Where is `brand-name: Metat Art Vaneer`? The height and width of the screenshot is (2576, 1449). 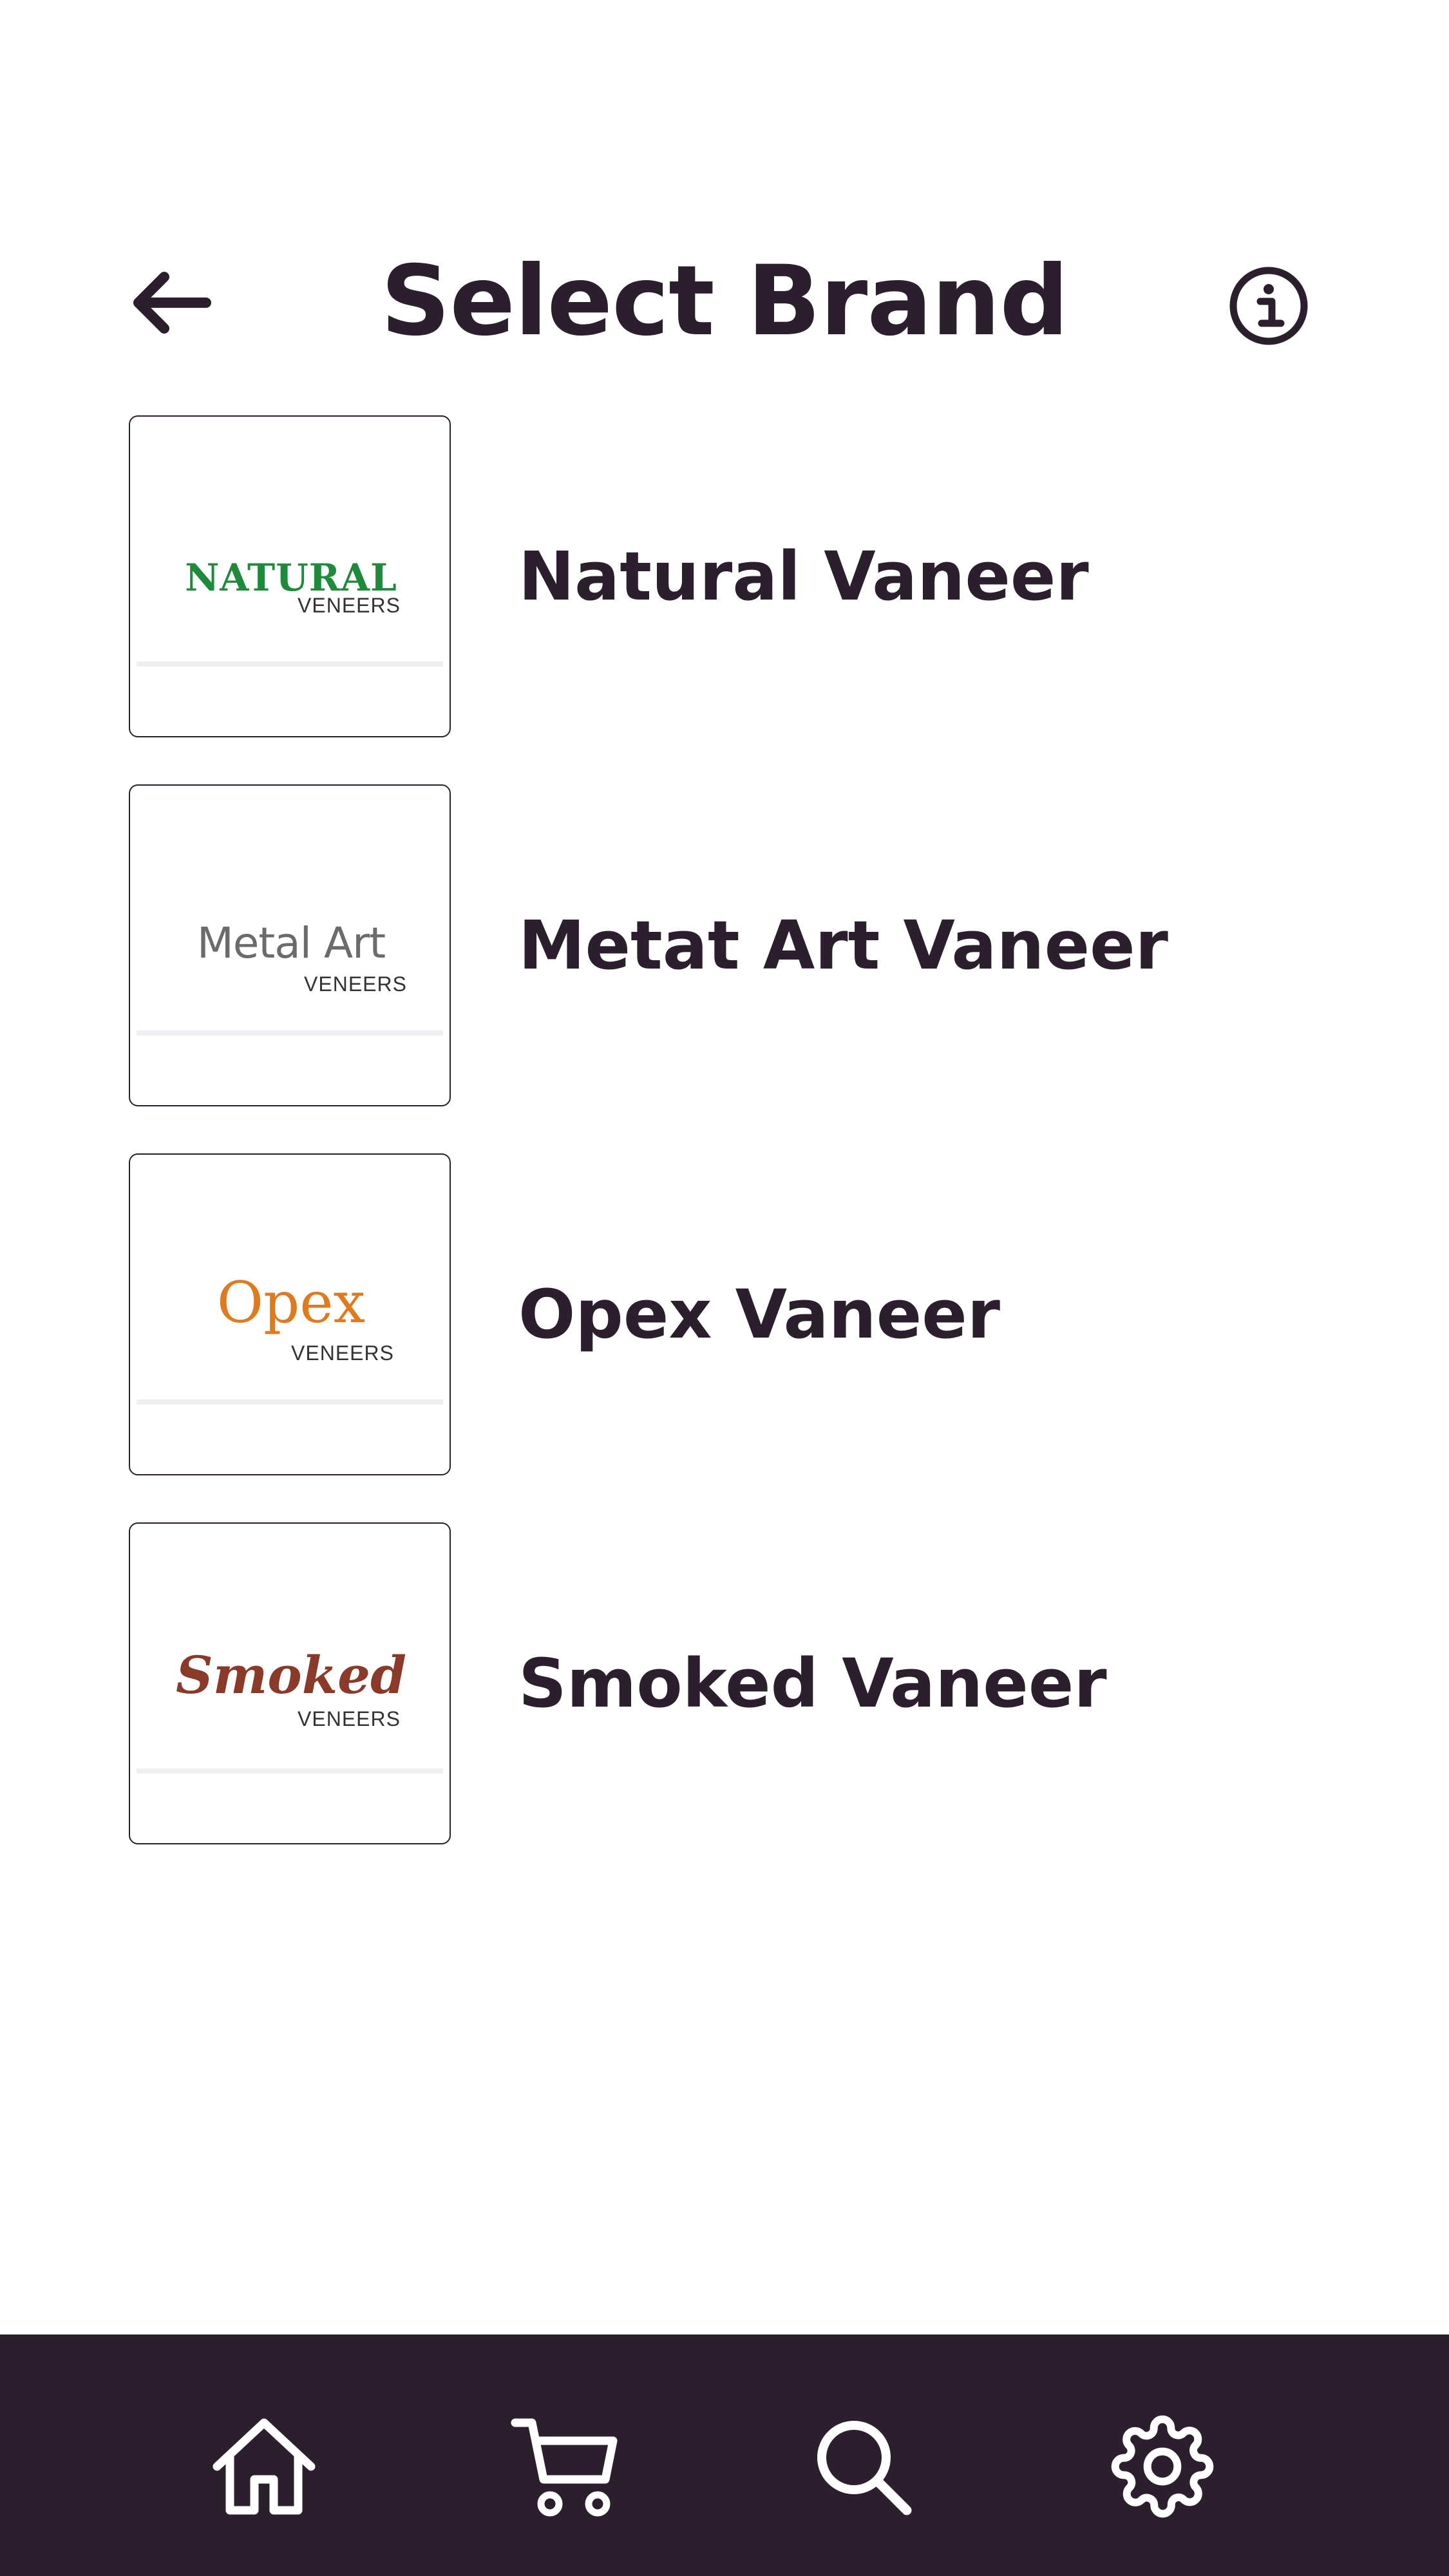 brand-name: Metat Art Vaneer is located at coordinates (843, 945).